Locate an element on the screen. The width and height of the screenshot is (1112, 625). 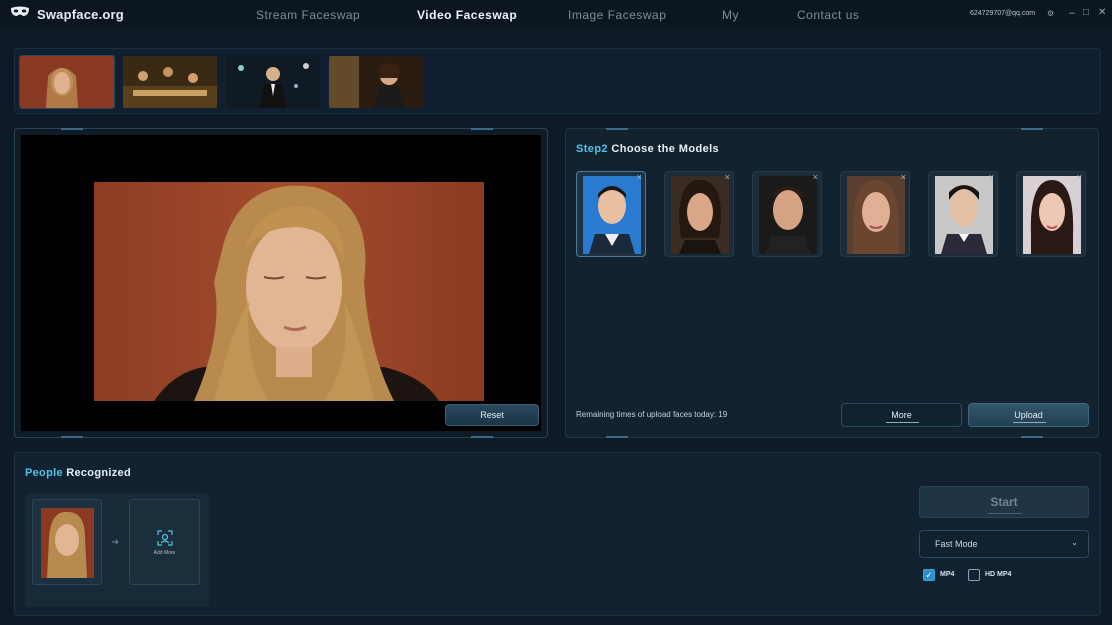
nav-contact-us: Contact us is located at coordinates (828, 15).